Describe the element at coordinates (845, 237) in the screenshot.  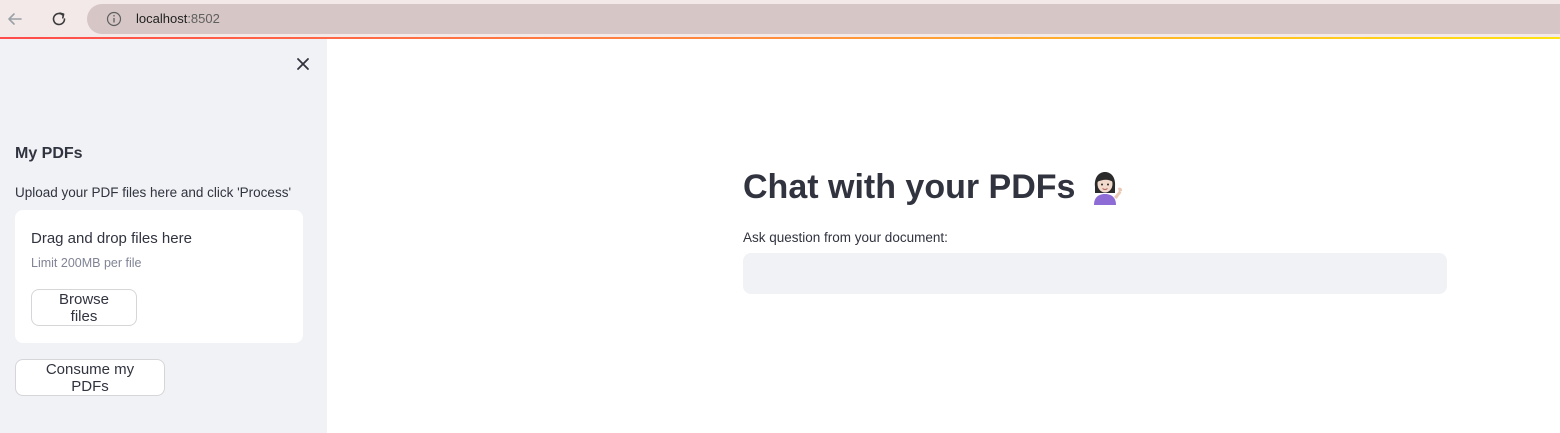
I see `question-label: Ask question from your document:` at that location.